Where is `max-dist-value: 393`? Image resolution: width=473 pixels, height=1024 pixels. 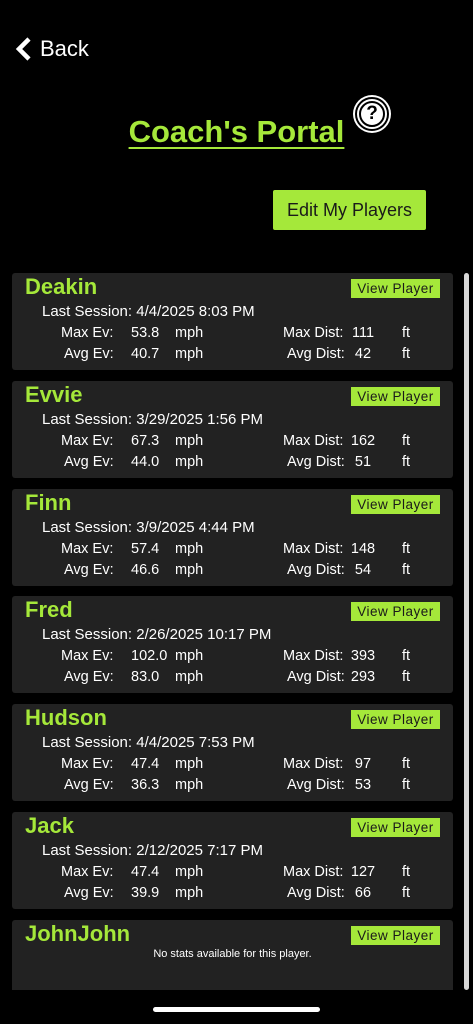 max-dist-value: 393 is located at coordinates (363, 656).